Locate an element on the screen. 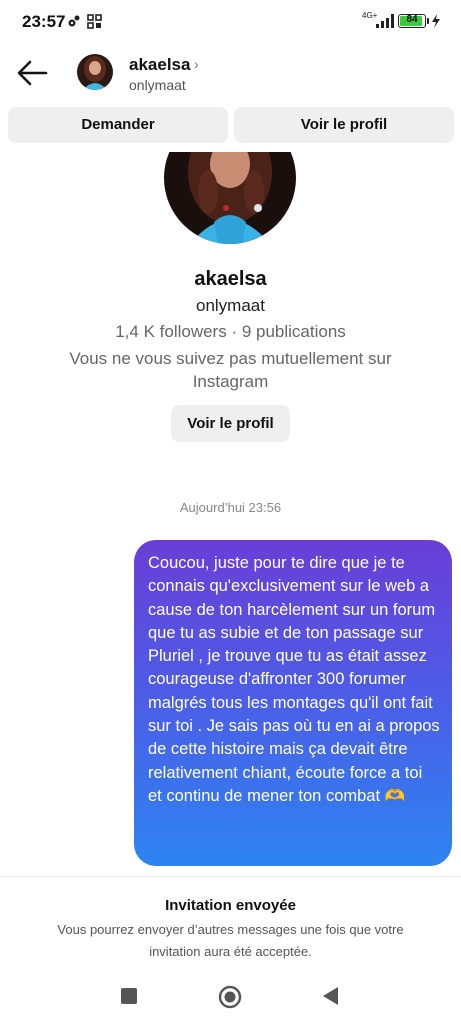 The width and height of the screenshot is (461, 1024). profile-name: akaelsa is located at coordinates (230, 279).